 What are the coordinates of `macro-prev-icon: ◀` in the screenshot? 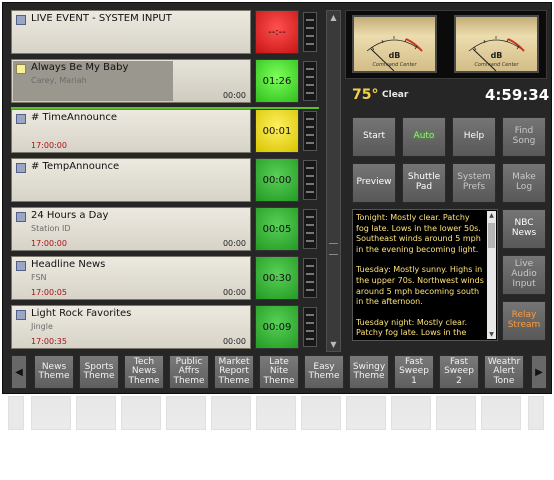 It's located at (19, 372).